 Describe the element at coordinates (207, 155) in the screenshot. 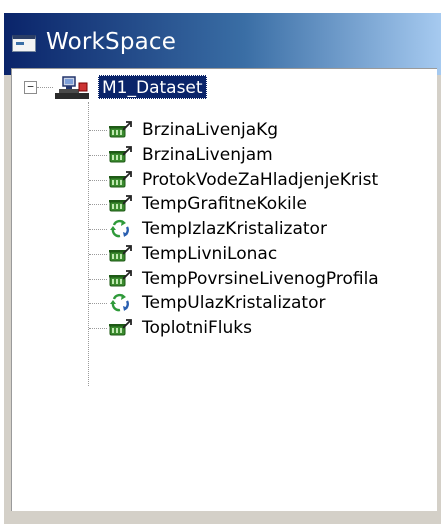

I see `tree-item-label: BrzinaLivenjam` at that location.